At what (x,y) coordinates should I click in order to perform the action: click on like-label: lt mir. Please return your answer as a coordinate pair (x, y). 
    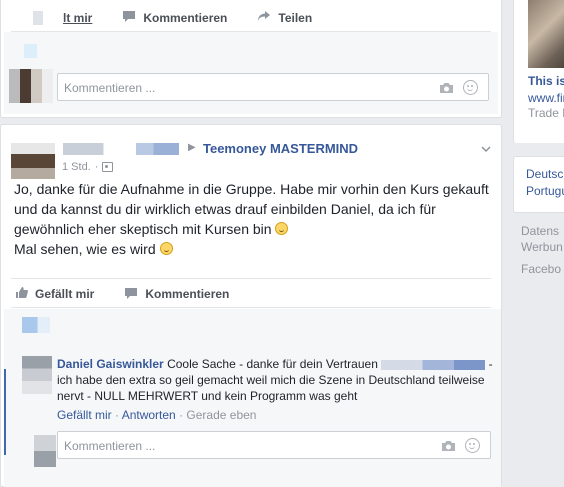
    Looking at the image, I should click on (78, 17).